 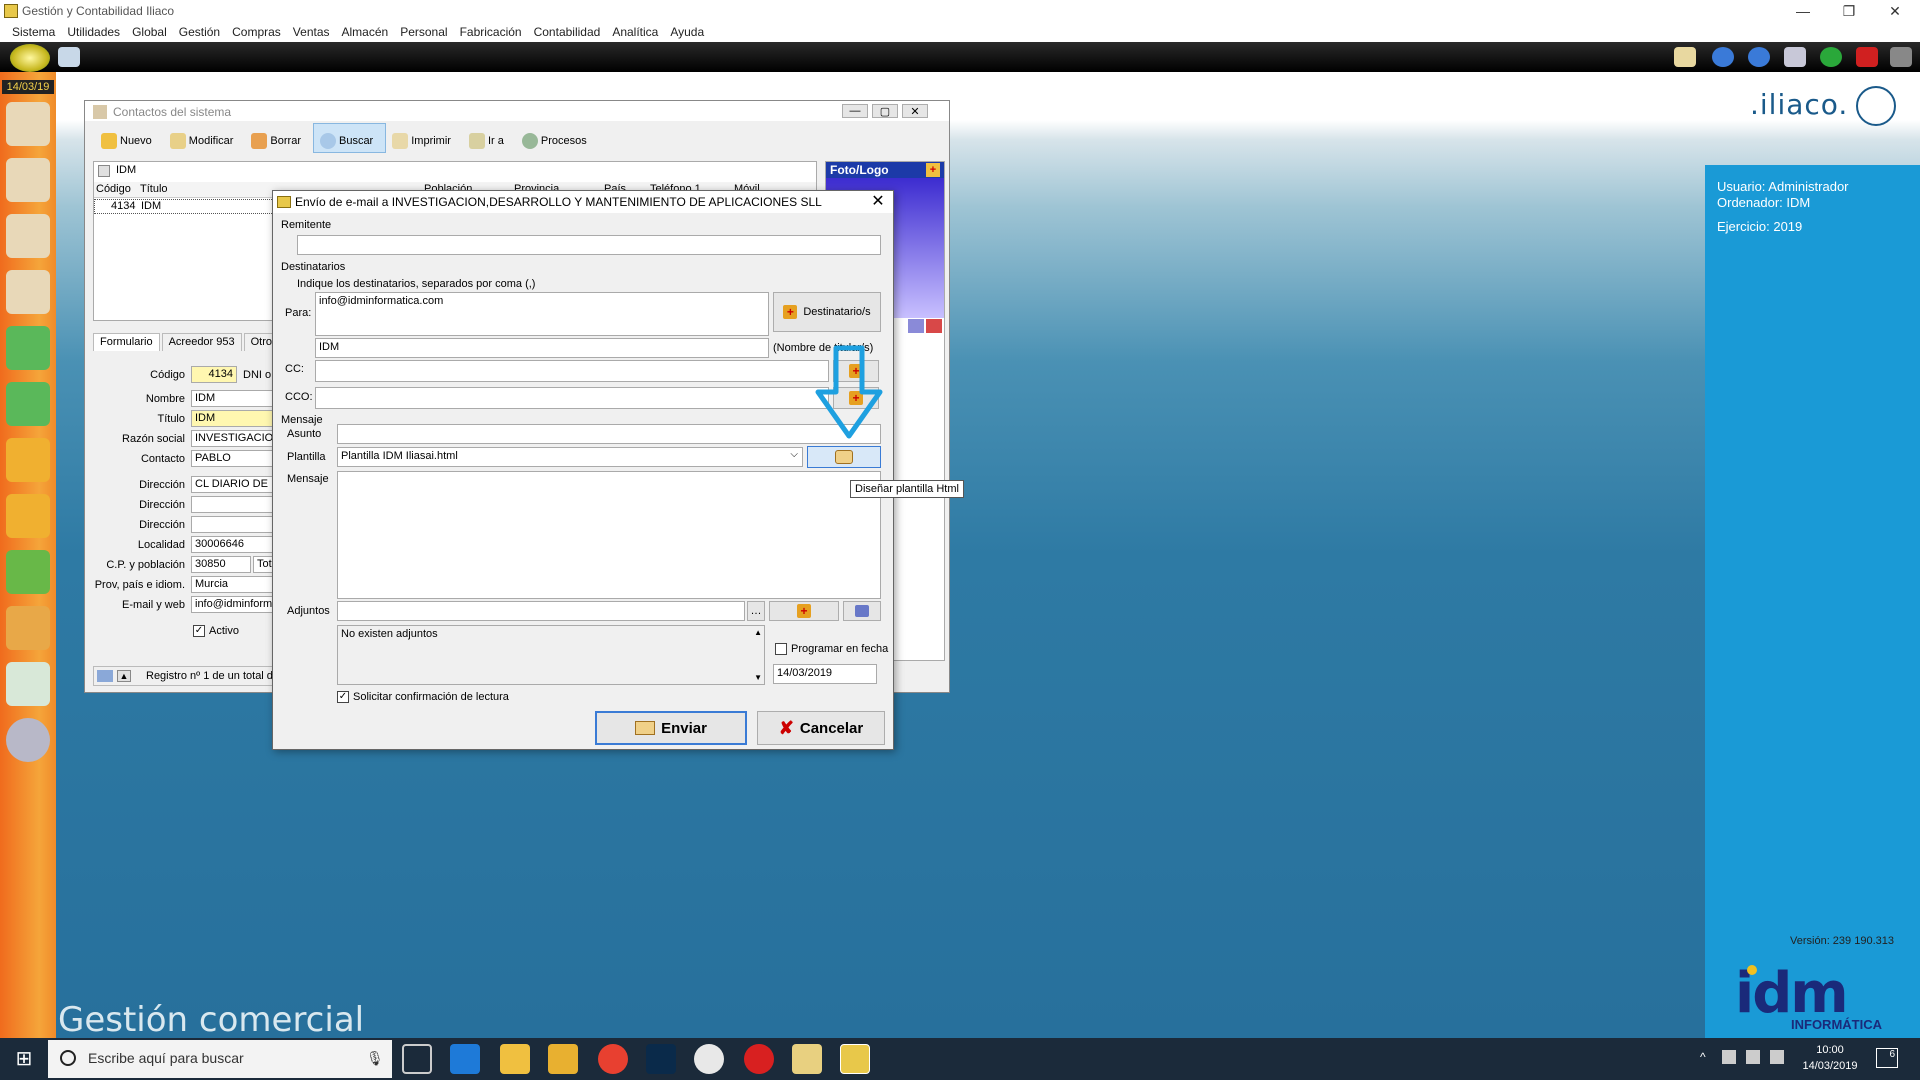 I want to click on volume-mute-icon, so click(x=1777, y=1057).